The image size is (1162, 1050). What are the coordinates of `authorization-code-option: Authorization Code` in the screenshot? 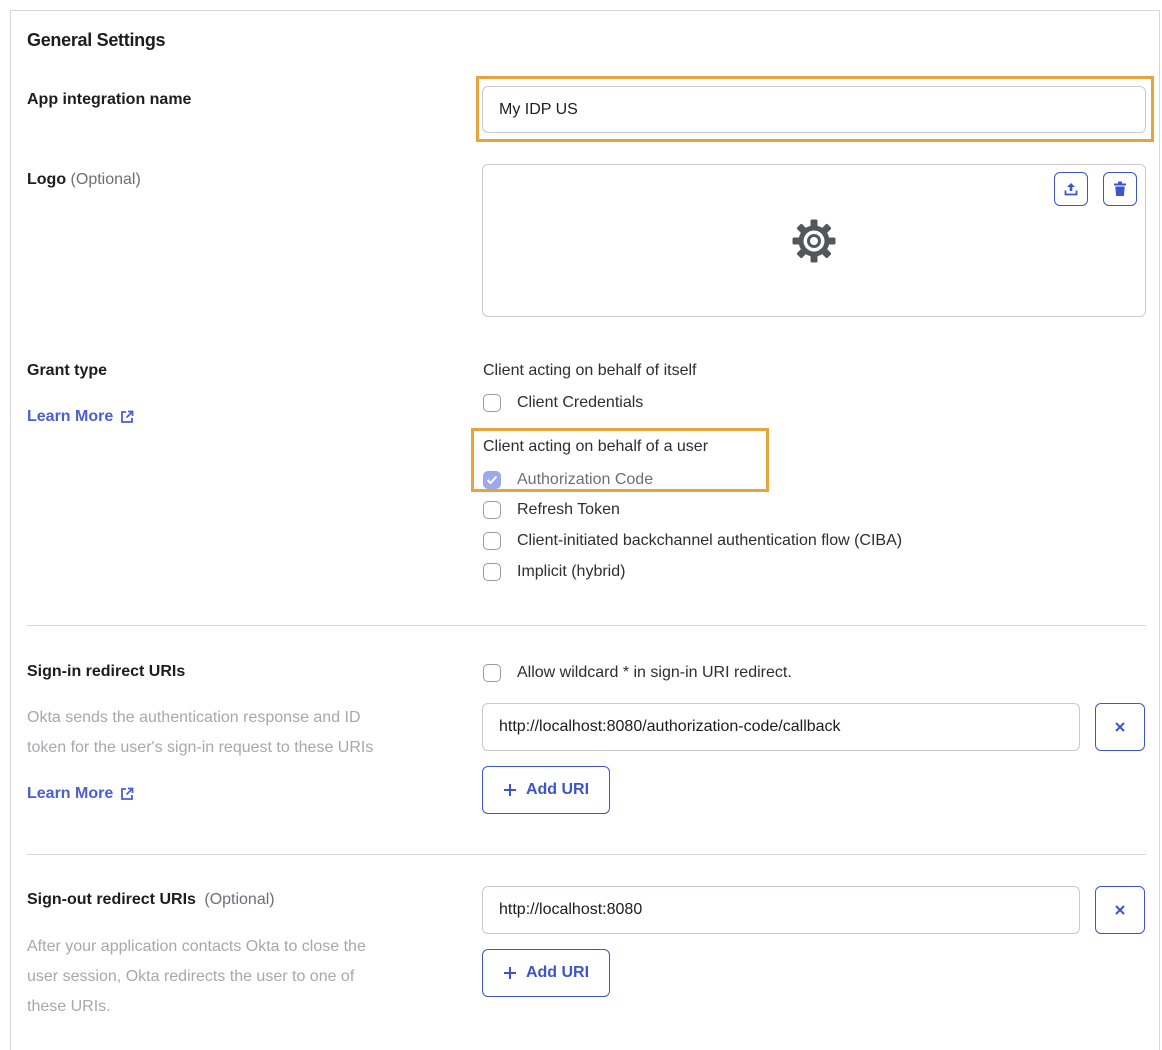 It's located at (568, 480).